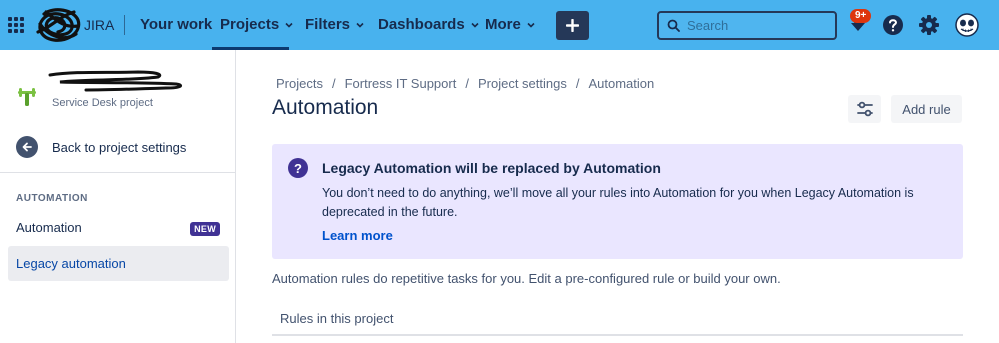  I want to click on back-link-label: Back to project settings, so click(119, 147).